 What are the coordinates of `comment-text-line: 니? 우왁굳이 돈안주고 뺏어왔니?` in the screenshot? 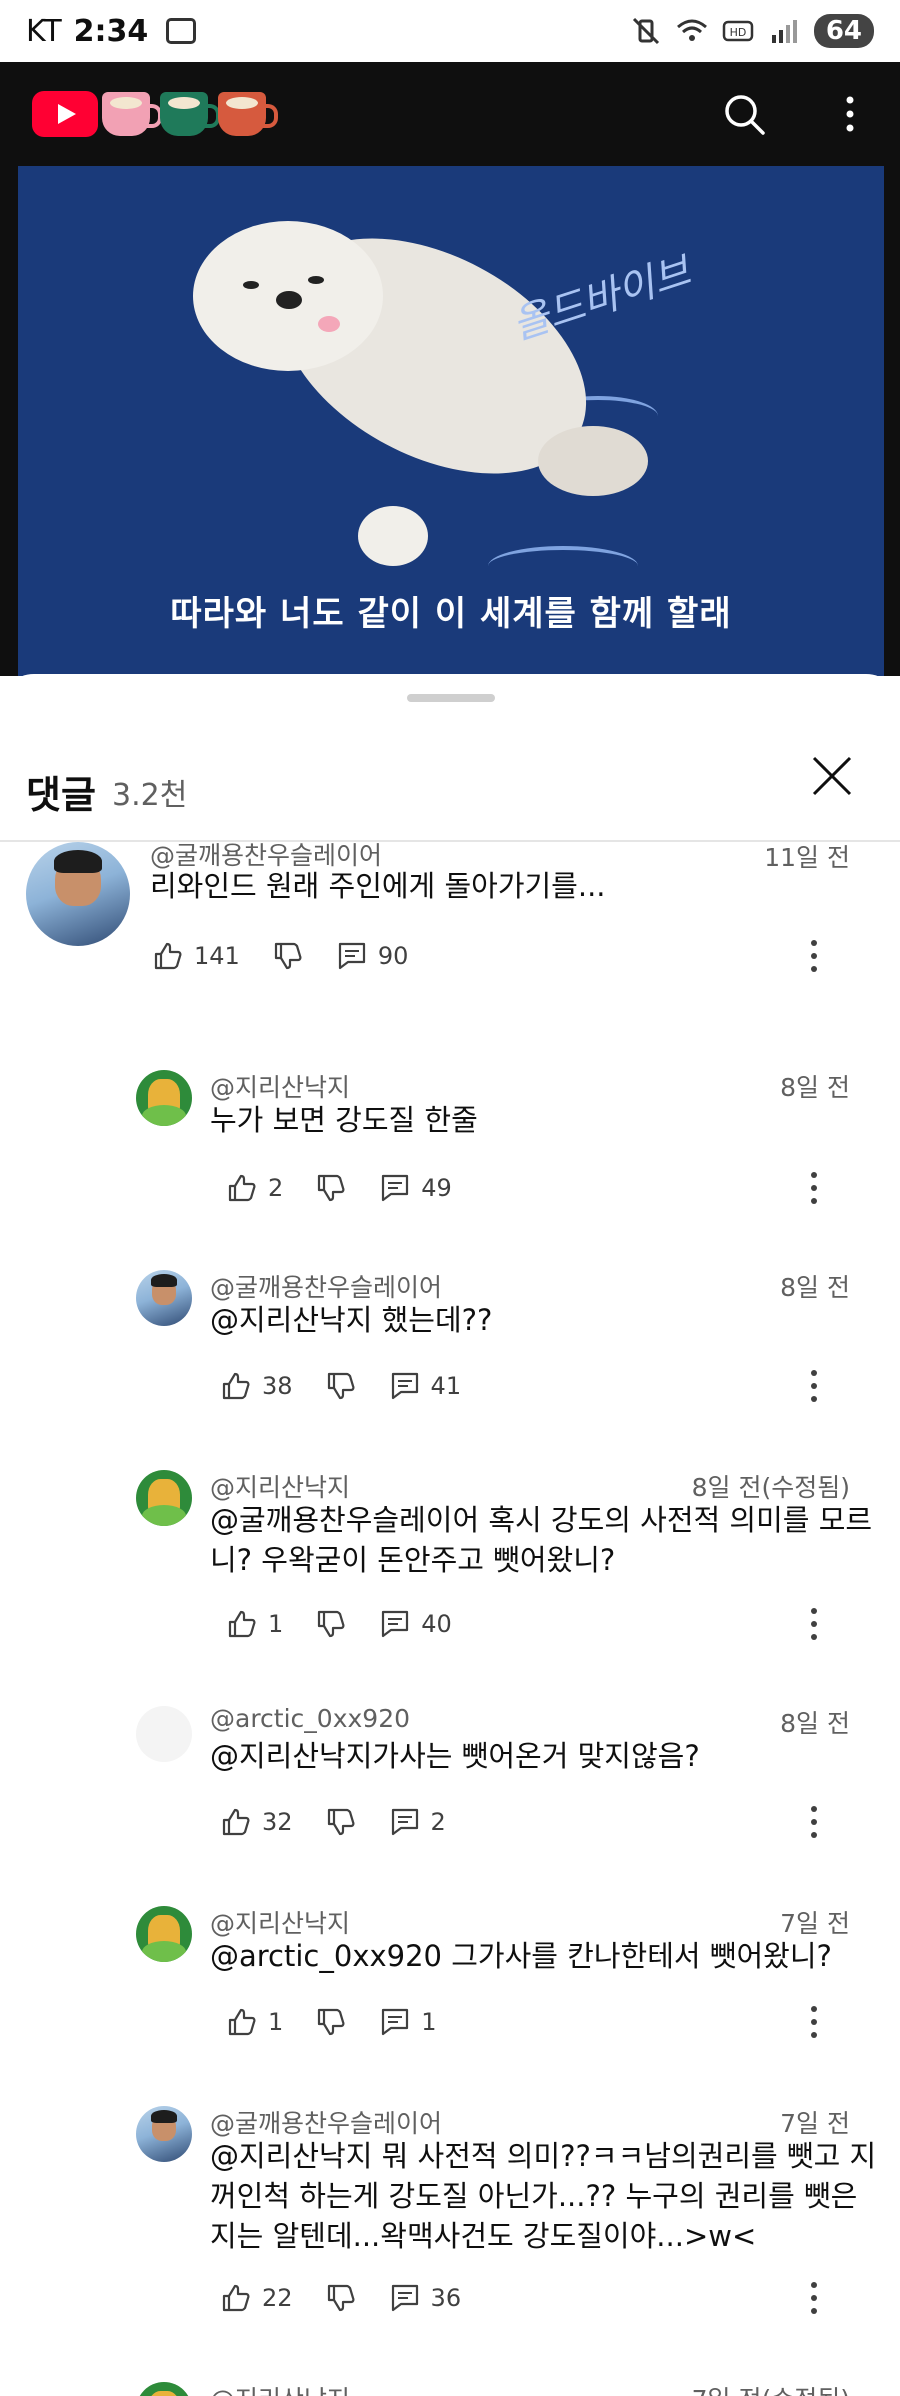 It's located at (413, 1560).